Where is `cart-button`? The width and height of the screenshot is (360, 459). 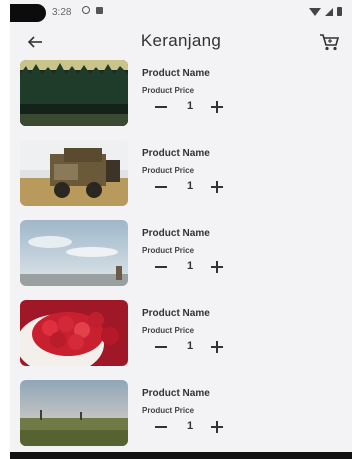
cart-button is located at coordinates (329, 42).